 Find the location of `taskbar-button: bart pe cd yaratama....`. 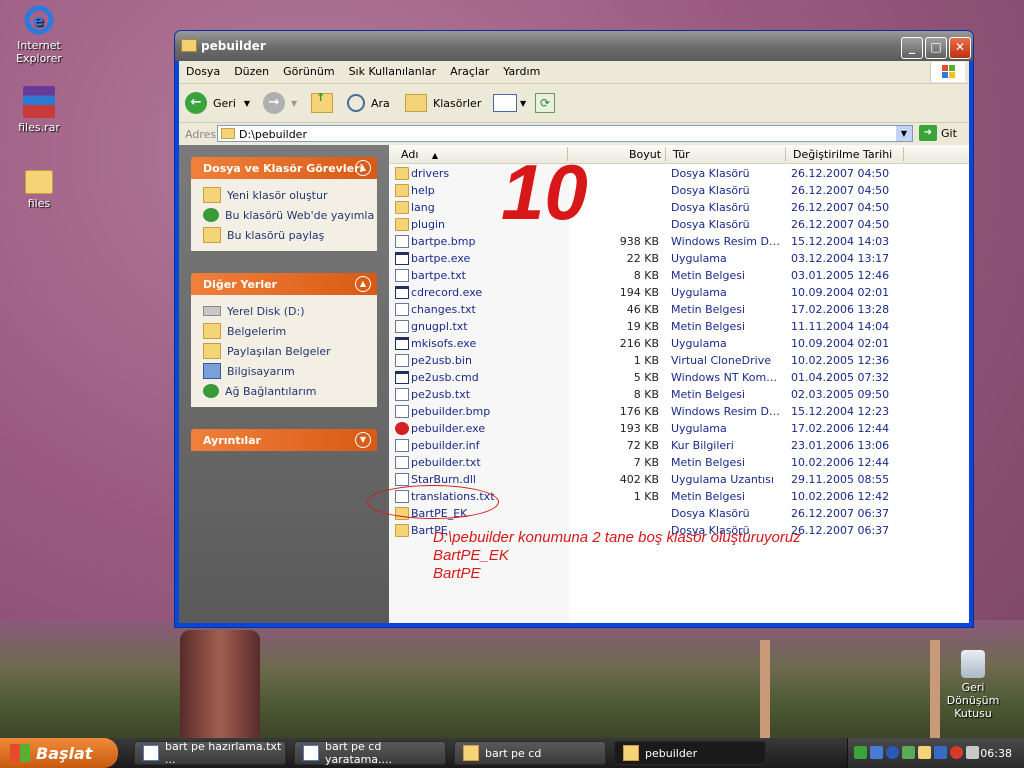

taskbar-button: bart pe cd yaratama.... is located at coordinates (370, 753).